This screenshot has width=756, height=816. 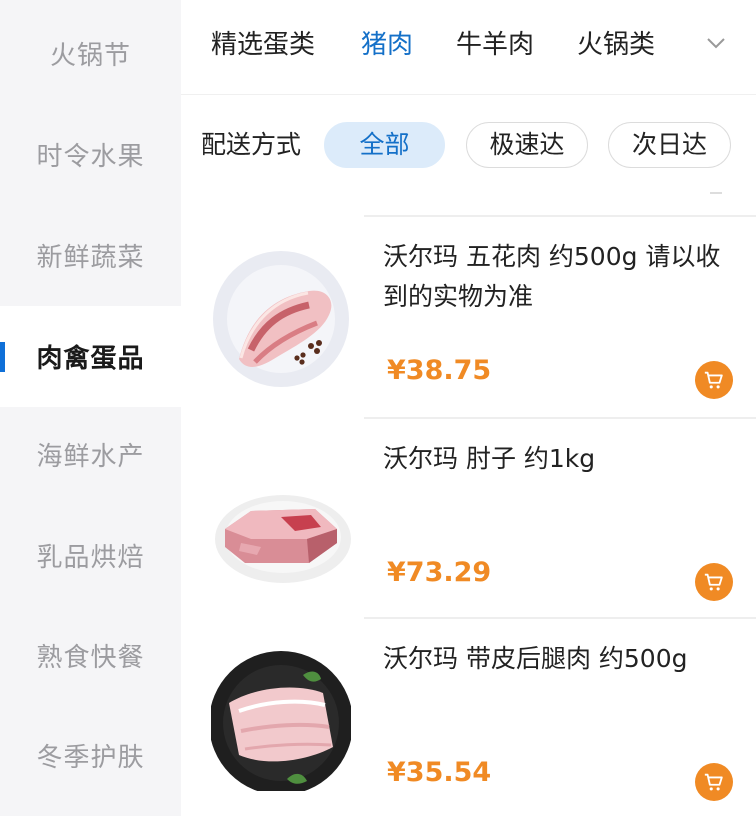 What do you see at coordinates (495, 45) in the screenshot?
I see `tab-beef-lamb: 牛羊肉` at bounding box center [495, 45].